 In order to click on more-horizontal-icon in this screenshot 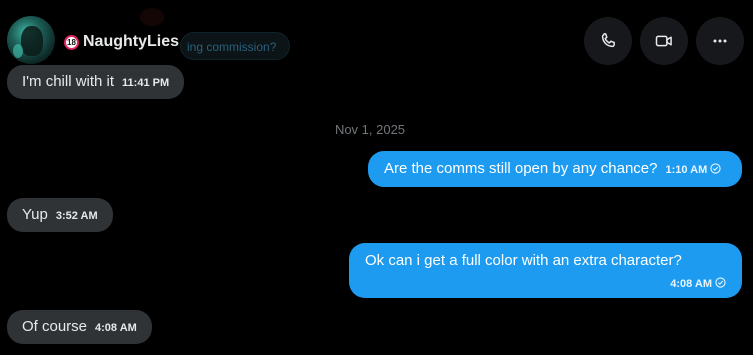, I will do `click(720, 41)`.